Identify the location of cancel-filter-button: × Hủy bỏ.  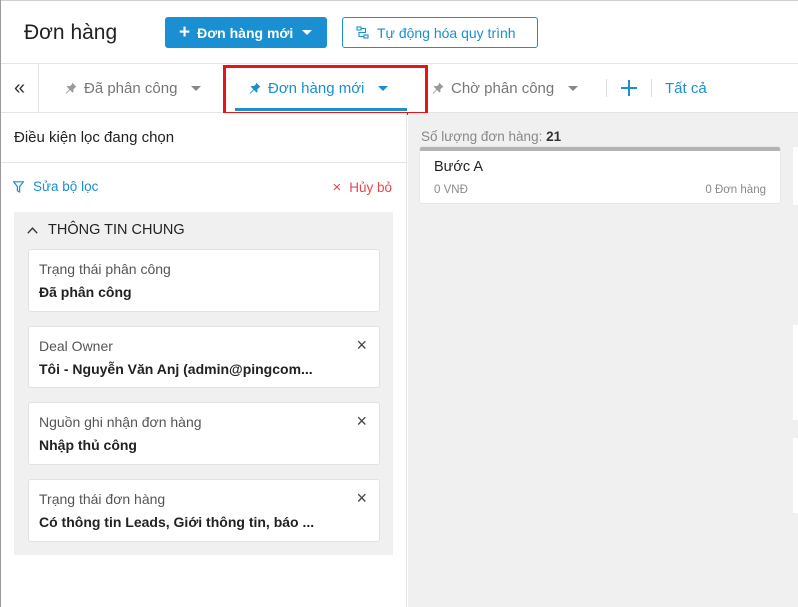
(362, 187).